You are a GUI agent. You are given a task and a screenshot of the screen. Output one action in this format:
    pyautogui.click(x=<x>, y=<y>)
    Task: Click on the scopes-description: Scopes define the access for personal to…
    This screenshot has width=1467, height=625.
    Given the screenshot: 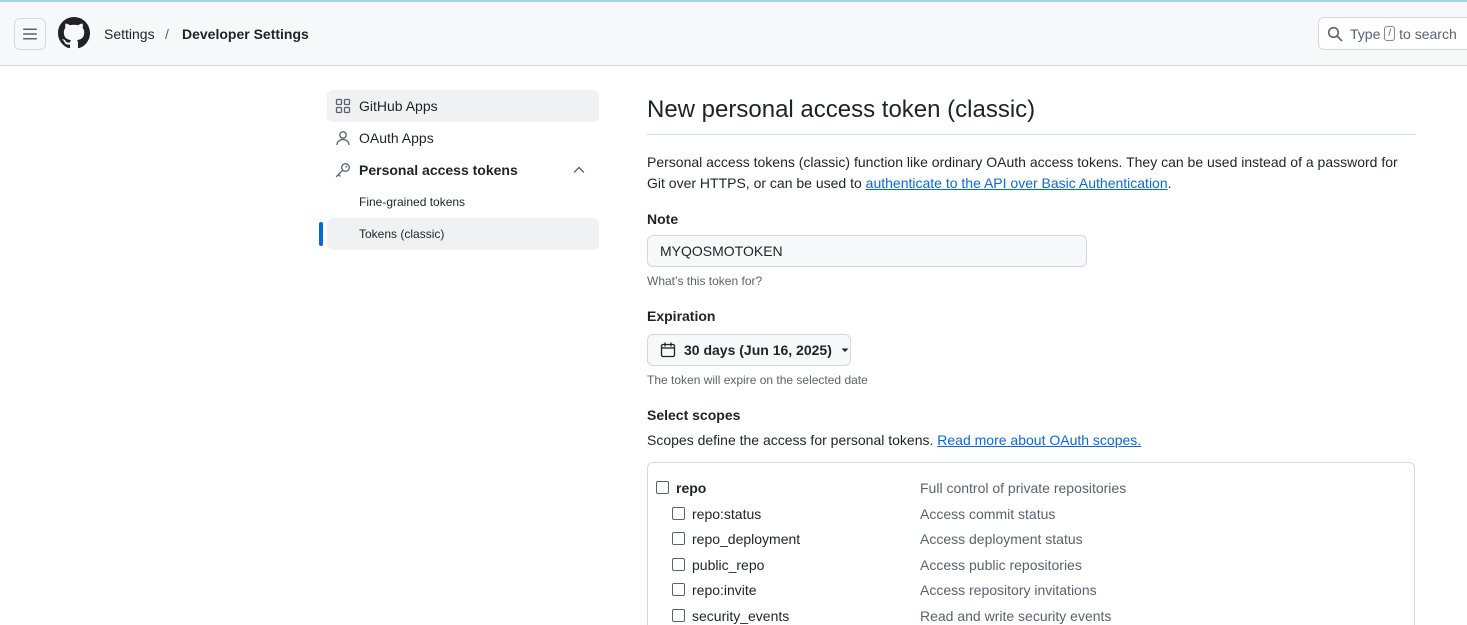 What is the action you would take?
    pyautogui.click(x=894, y=440)
    